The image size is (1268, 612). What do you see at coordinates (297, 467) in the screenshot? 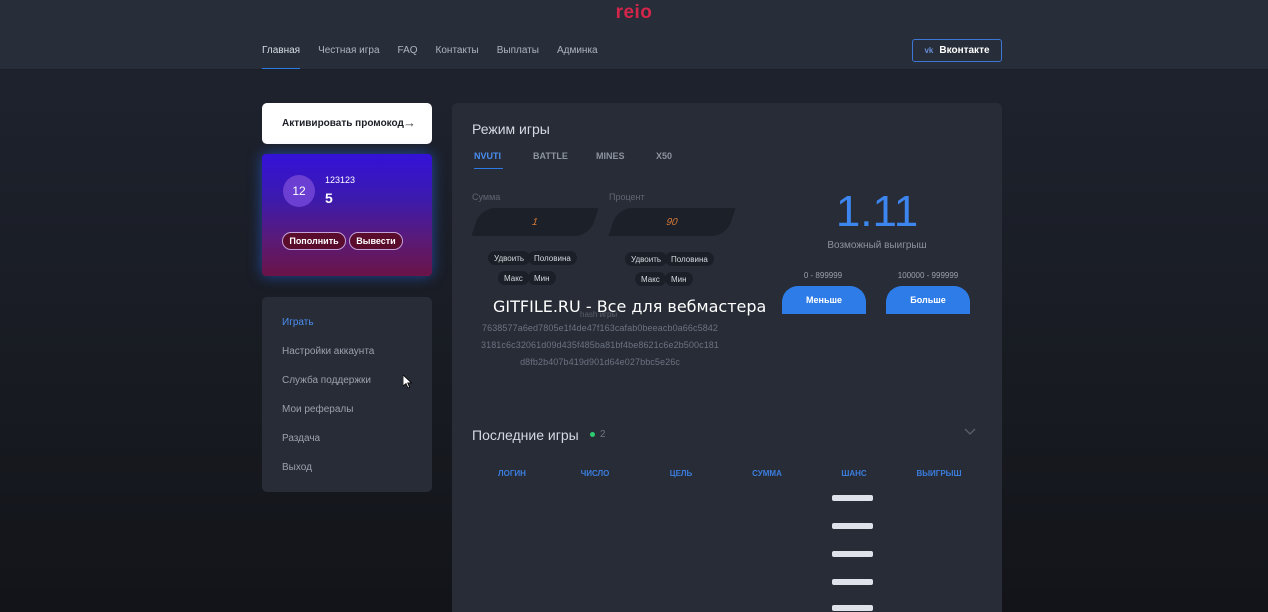
I see `side-item-logout: Выход` at bounding box center [297, 467].